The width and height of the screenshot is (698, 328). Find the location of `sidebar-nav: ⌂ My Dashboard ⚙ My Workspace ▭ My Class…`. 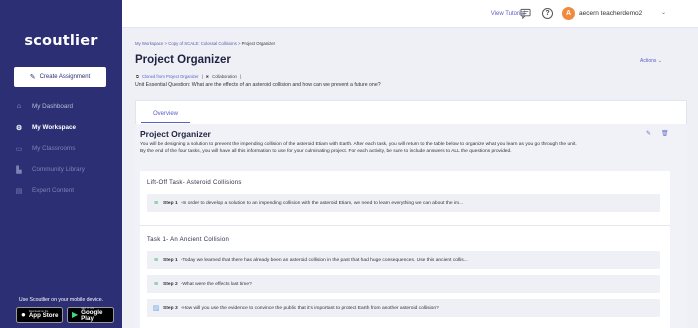

sidebar-nav: ⌂ My Dashboard ⚙ My Workspace ▭ My Class… is located at coordinates (61, 148).